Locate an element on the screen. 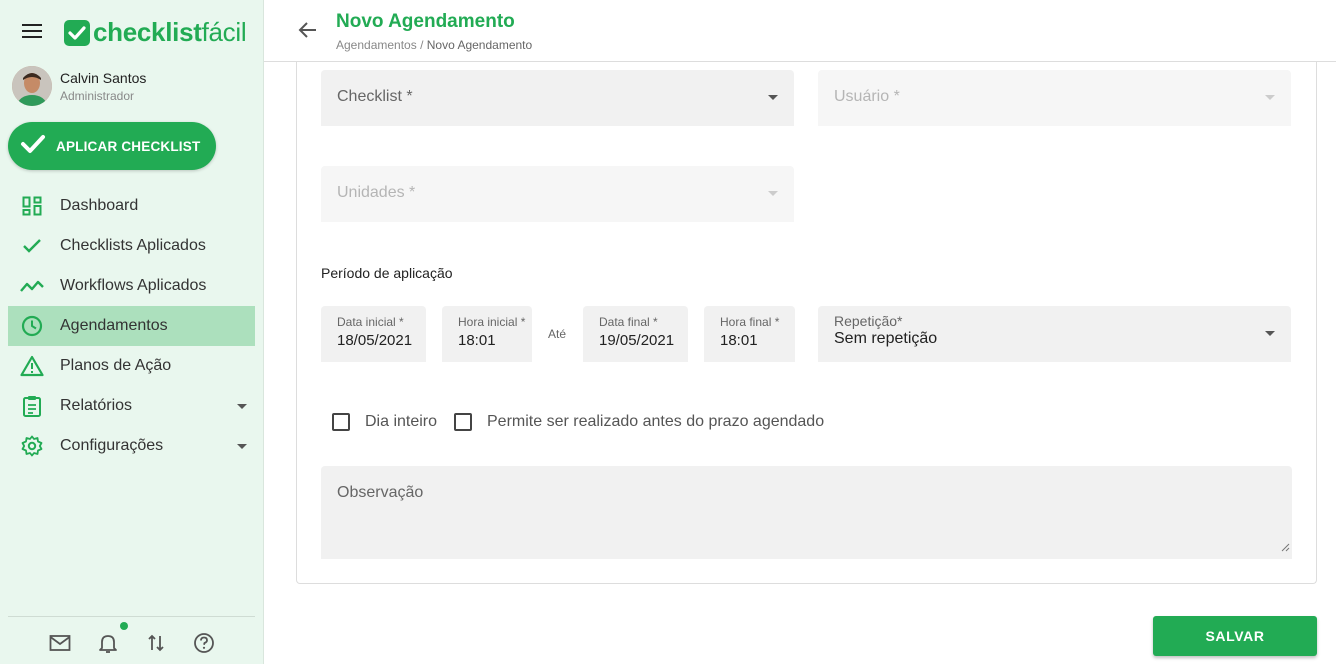  bell-icon is located at coordinates (108, 643).